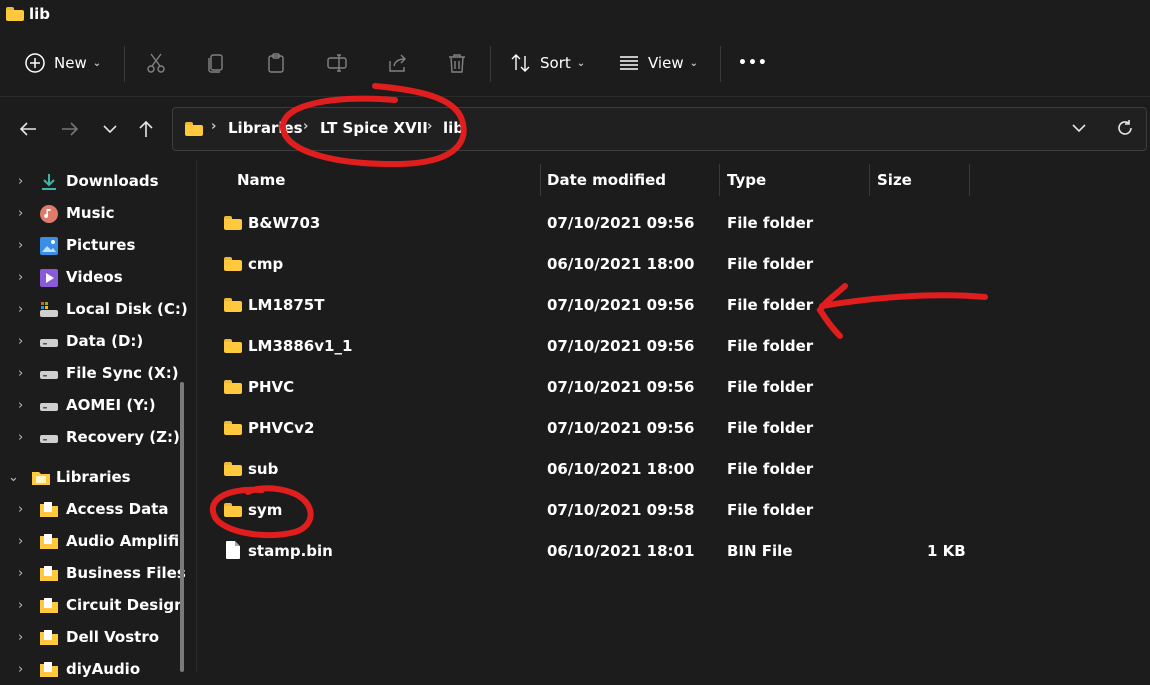 The image size is (1150, 685). Describe the element at coordinates (196, 416) in the screenshot. I see `pane-divider` at that location.